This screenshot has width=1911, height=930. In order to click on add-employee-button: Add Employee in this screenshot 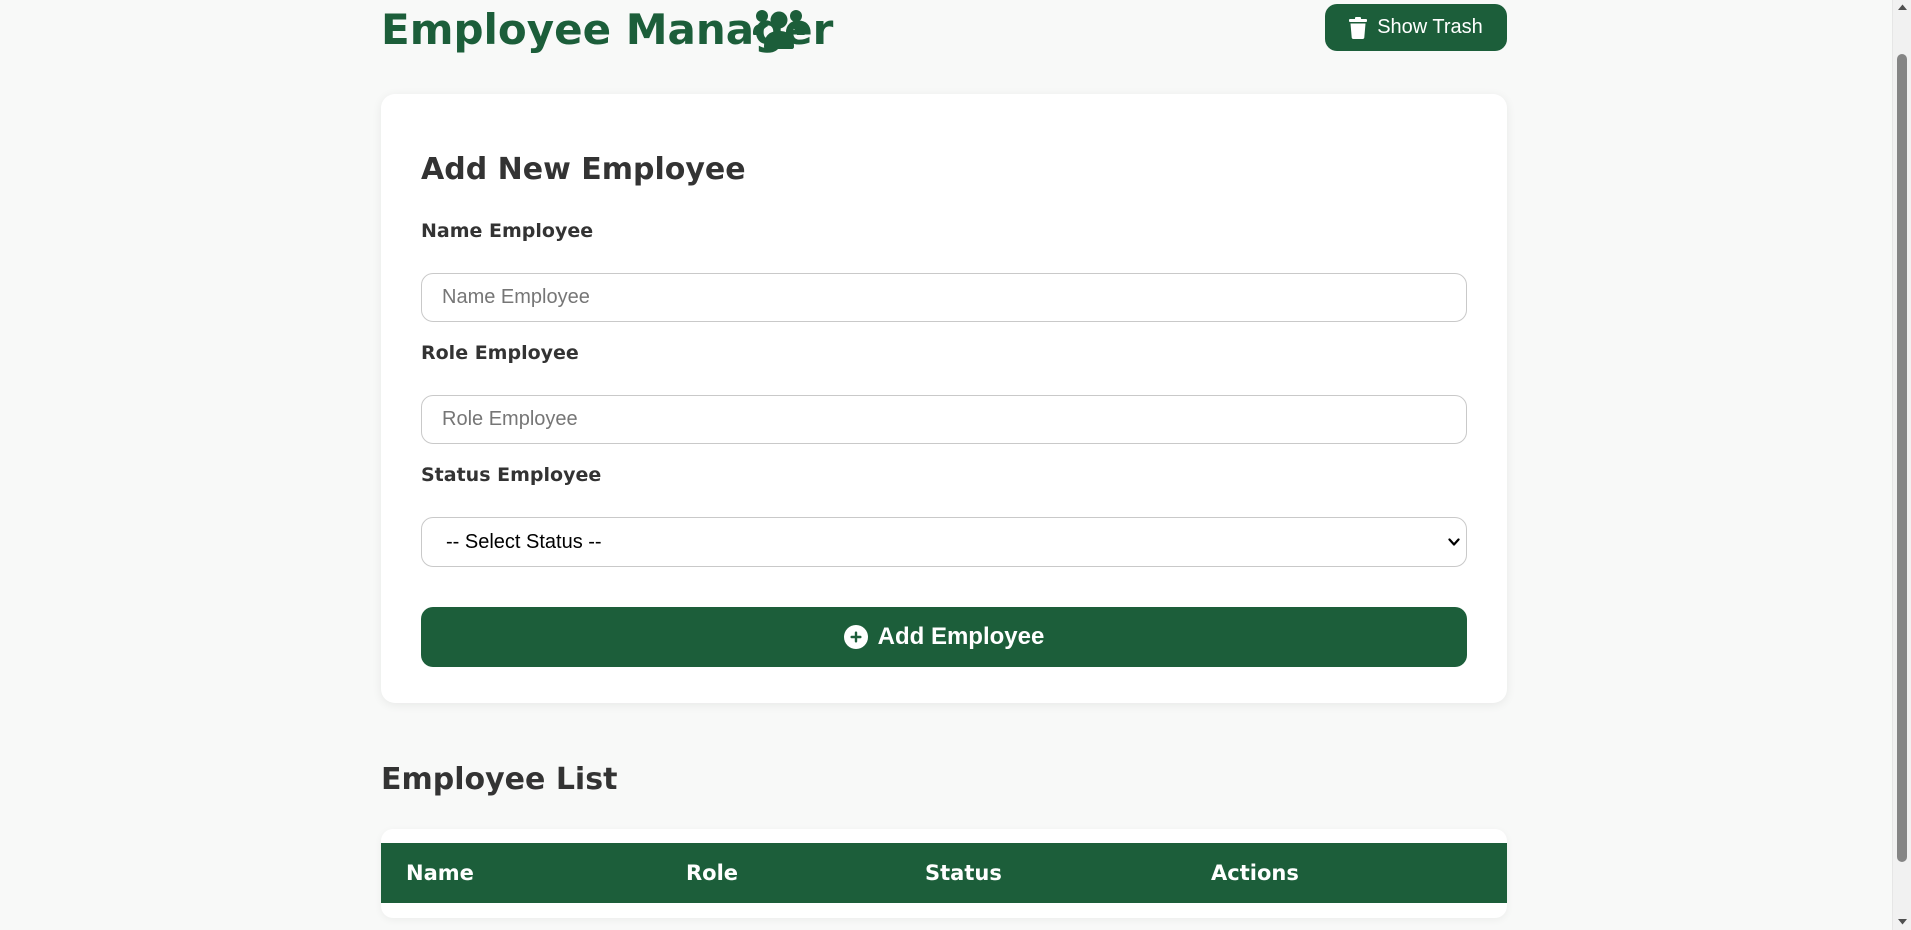, I will do `click(944, 637)`.